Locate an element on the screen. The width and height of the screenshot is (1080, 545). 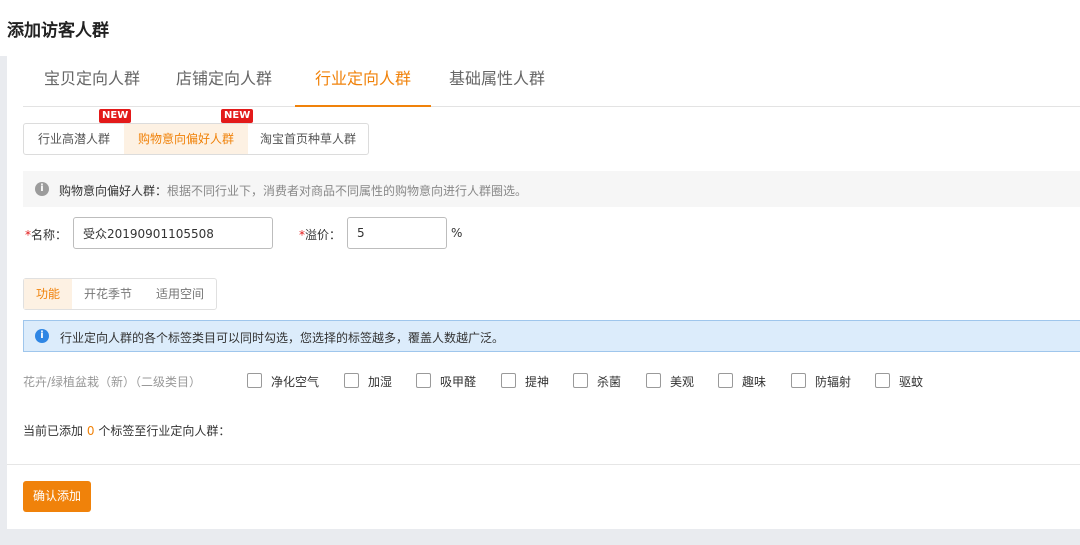
info-text: 购物意向偏好人群：根据不同行业下，消费者对商品不同属性的购物意向进行人群圈选。 is located at coordinates (293, 190).